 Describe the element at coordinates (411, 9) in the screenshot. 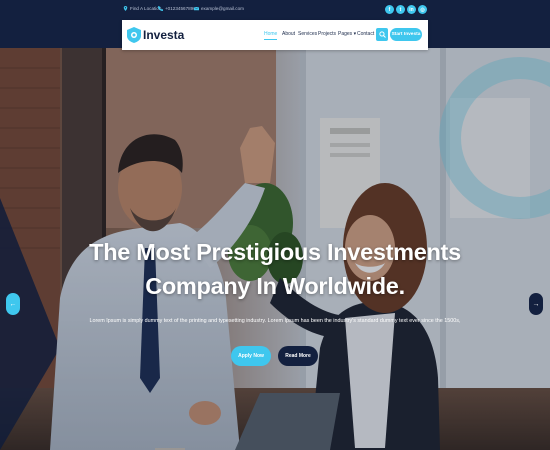

I see `linkedin-icon: in` at that location.